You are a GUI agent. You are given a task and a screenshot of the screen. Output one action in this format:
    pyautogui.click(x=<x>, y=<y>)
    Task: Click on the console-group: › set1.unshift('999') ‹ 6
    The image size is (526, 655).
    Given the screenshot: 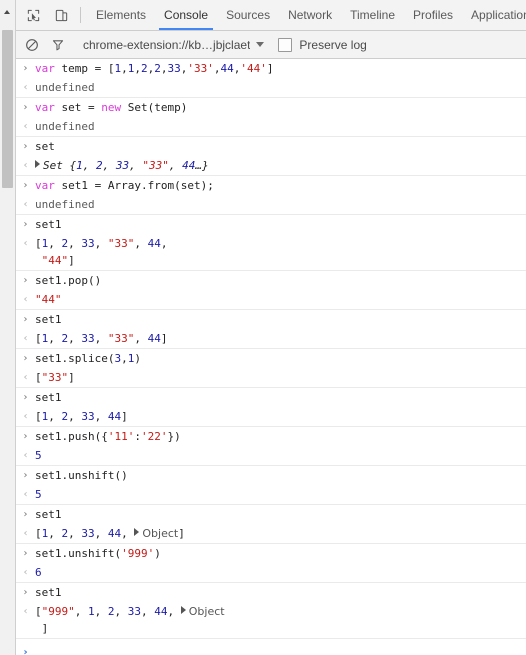 What is the action you would take?
    pyautogui.click(x=271, y=563)
    